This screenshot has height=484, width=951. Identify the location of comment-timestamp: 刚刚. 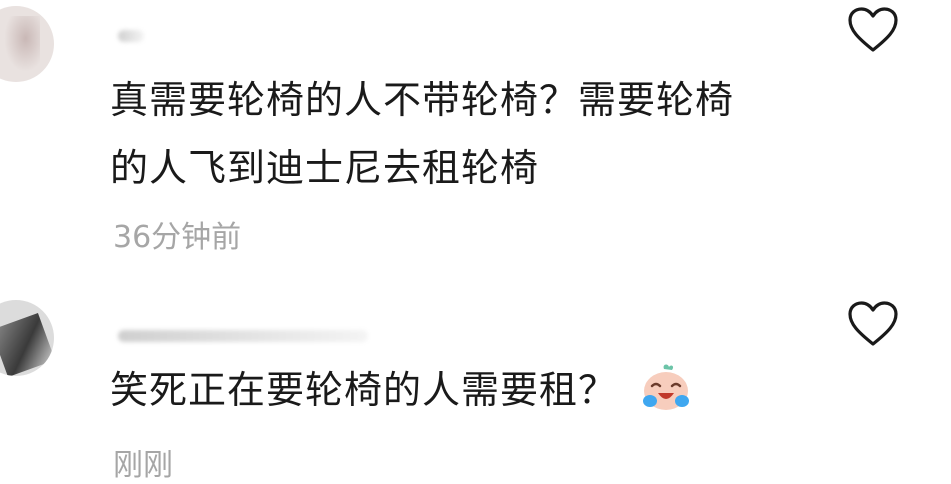
(143, 465).